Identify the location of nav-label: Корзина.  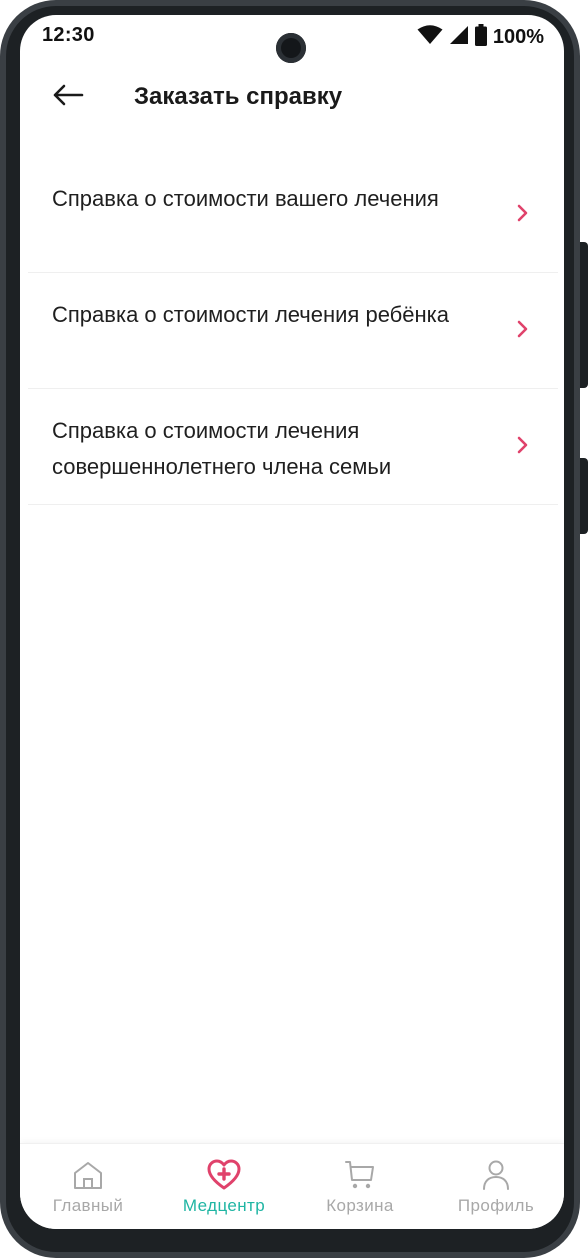
(360, 1205).